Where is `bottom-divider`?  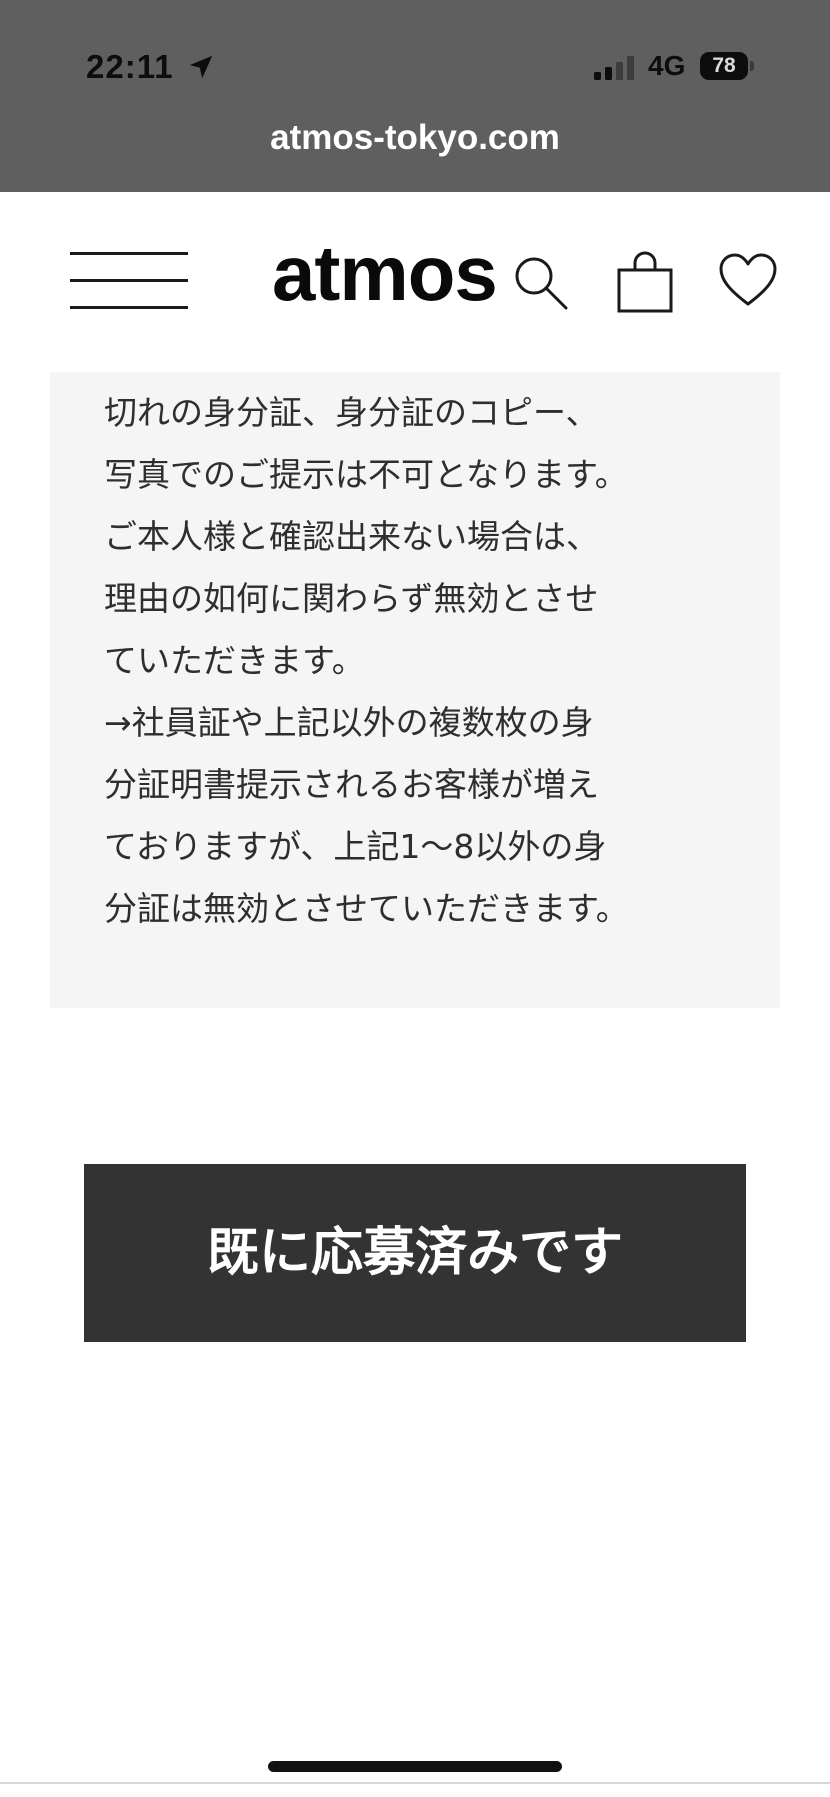
bottom-divider is located at coordinates (415, 1783).